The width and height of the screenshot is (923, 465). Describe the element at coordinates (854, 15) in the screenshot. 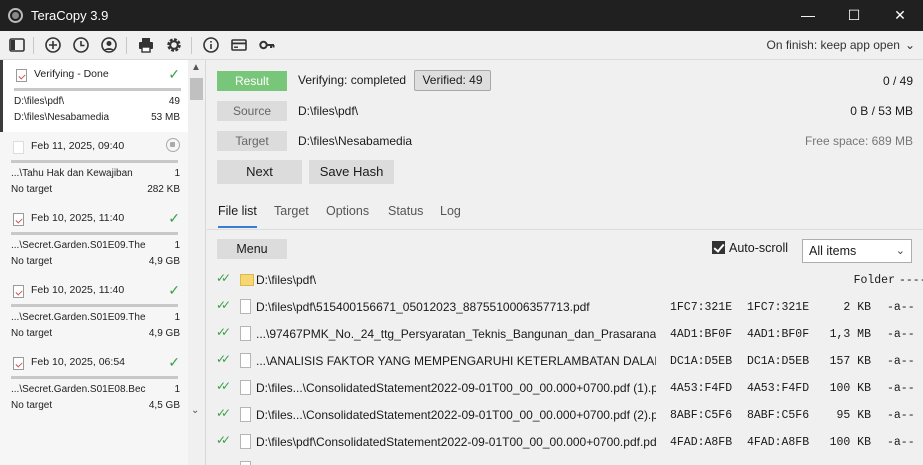

I see `maximize-button: ☐` at that location.